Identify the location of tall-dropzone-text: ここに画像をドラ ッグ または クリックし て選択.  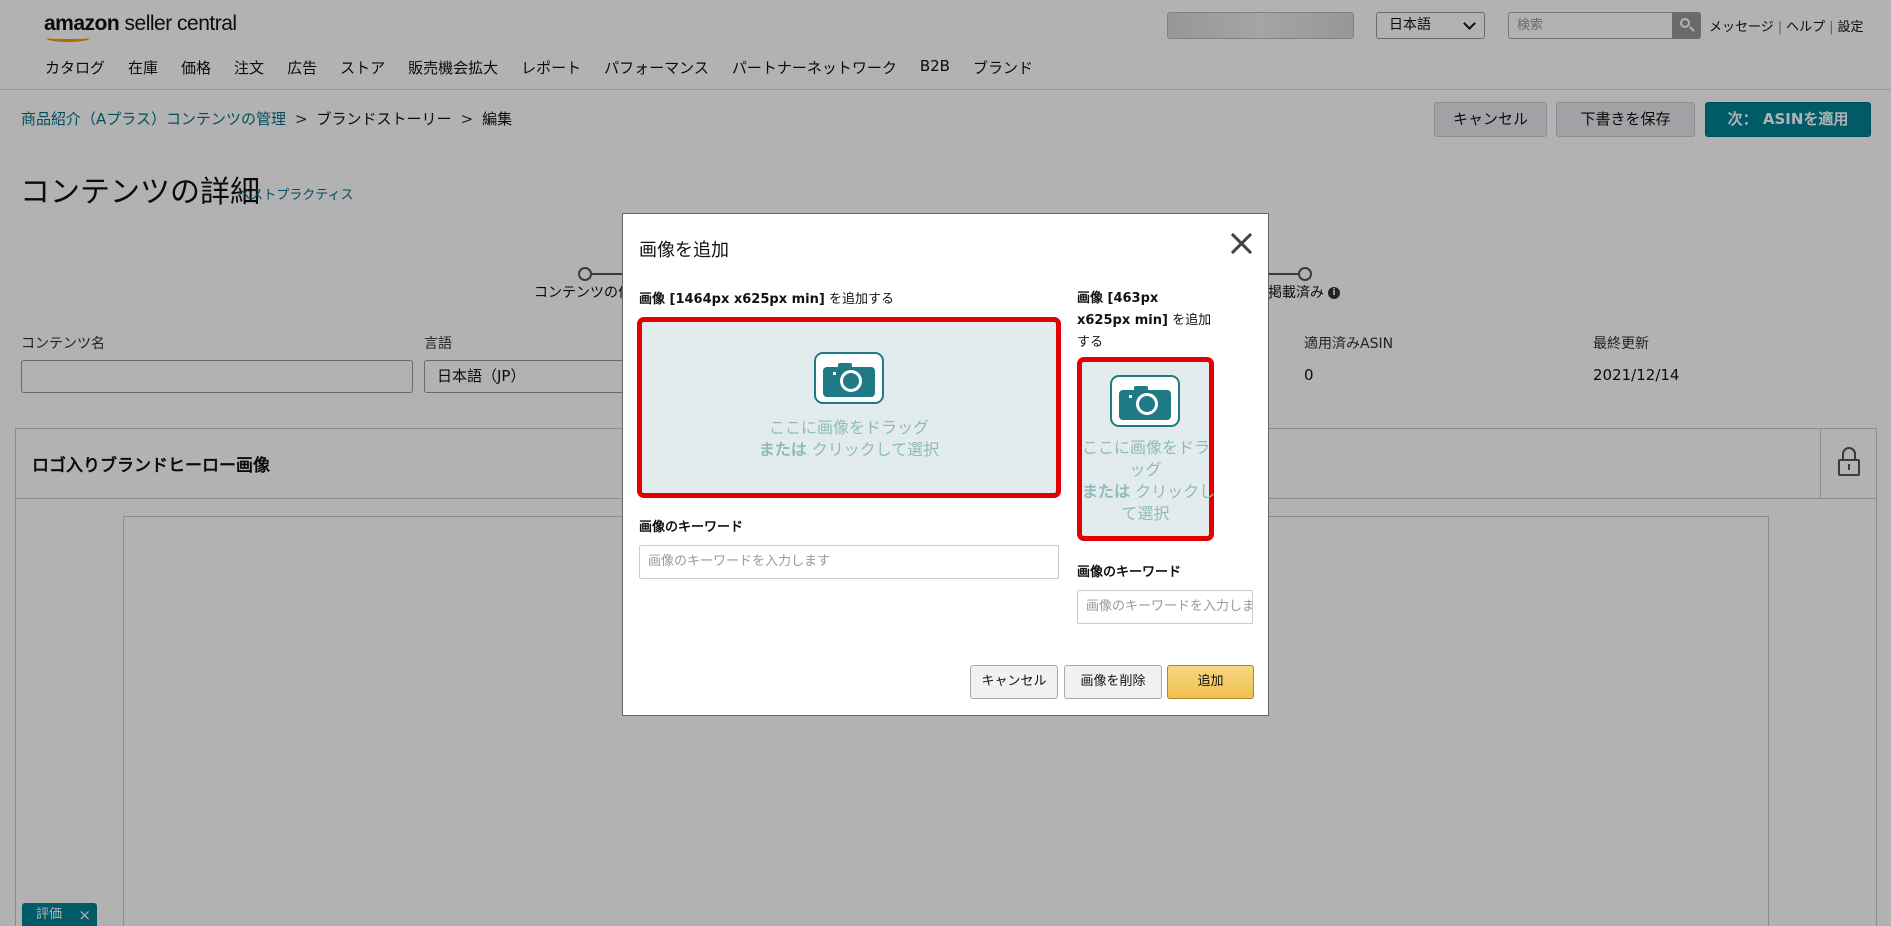
(1149, 480).